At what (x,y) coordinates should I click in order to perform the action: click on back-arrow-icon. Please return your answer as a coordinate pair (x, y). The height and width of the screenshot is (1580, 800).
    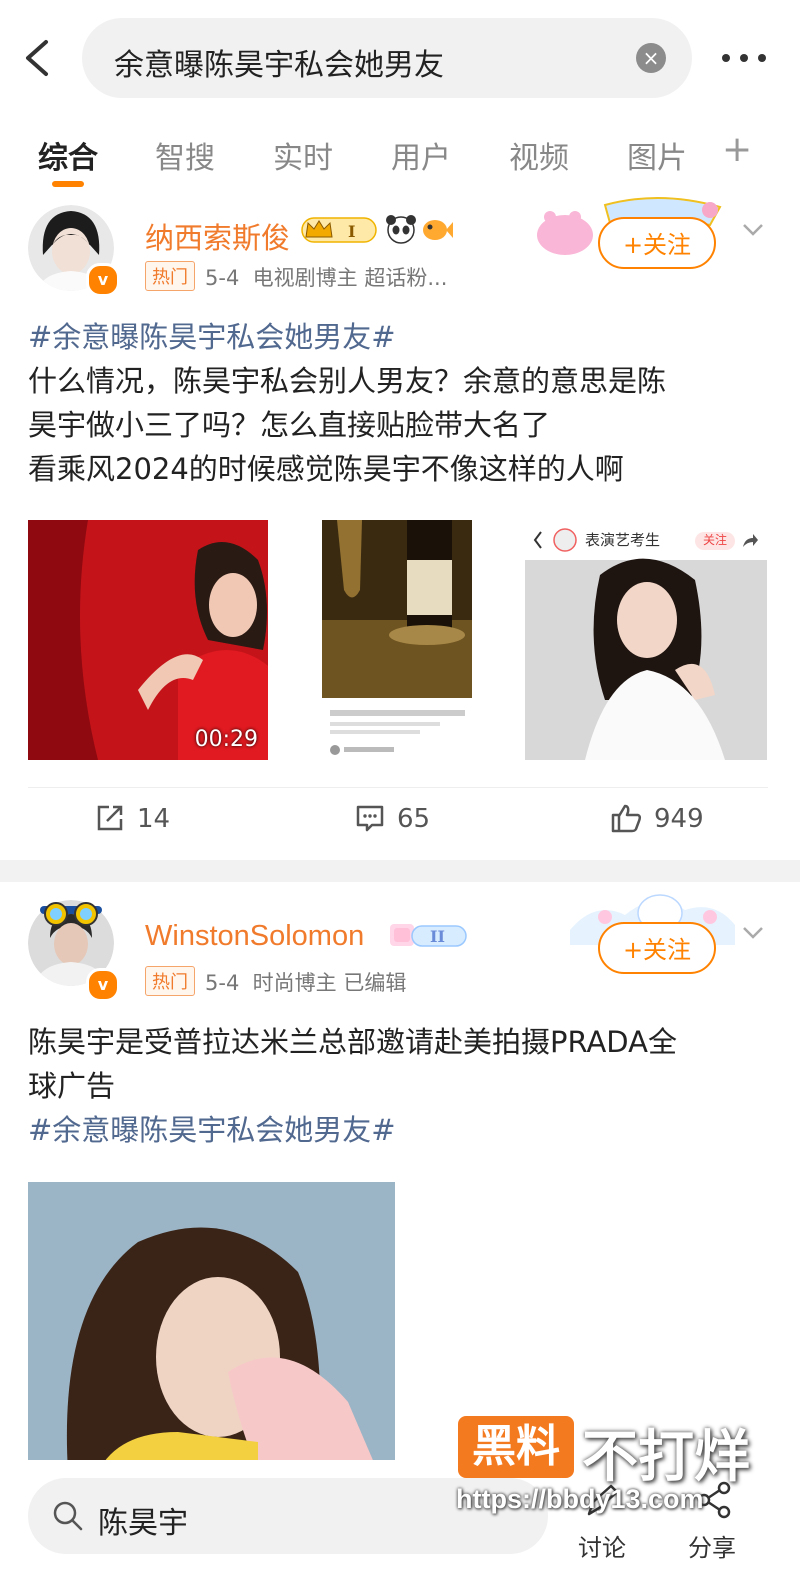
    Looking at the image, I should click on (38, 58).